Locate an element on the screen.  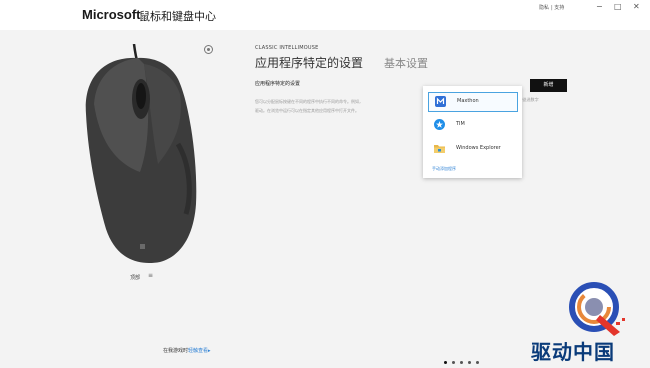
mouse-view-label: 顶部 is located at coordinates (135, 277).